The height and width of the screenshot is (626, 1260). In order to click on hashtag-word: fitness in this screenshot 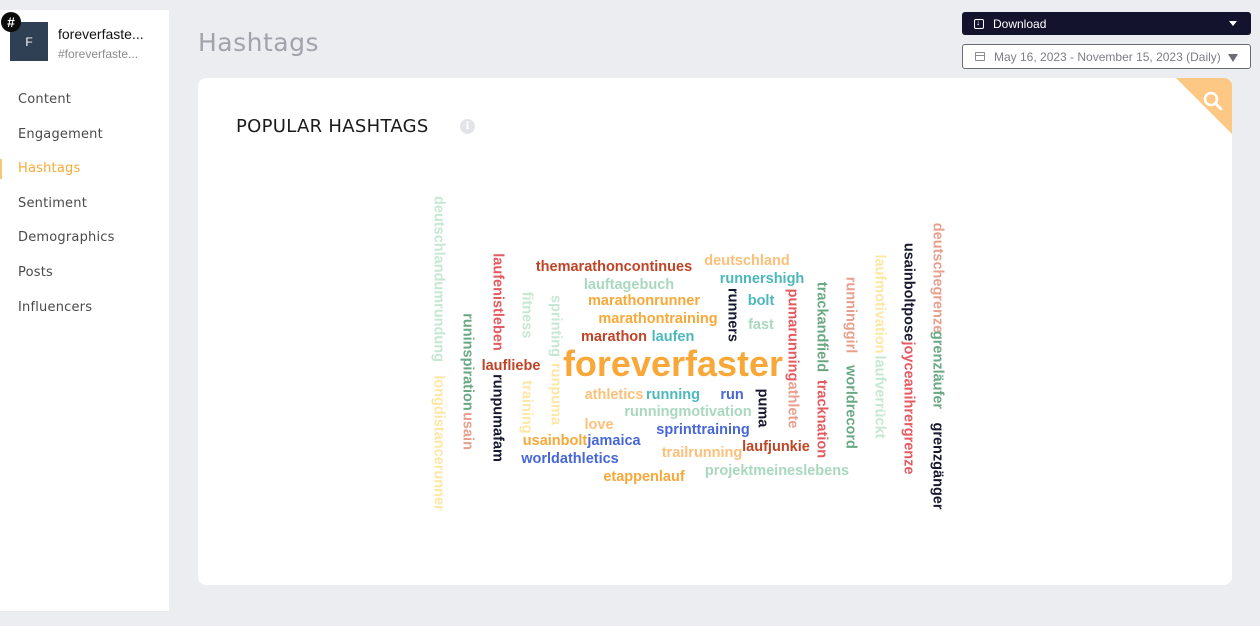, I will do `click(526, 315)`.